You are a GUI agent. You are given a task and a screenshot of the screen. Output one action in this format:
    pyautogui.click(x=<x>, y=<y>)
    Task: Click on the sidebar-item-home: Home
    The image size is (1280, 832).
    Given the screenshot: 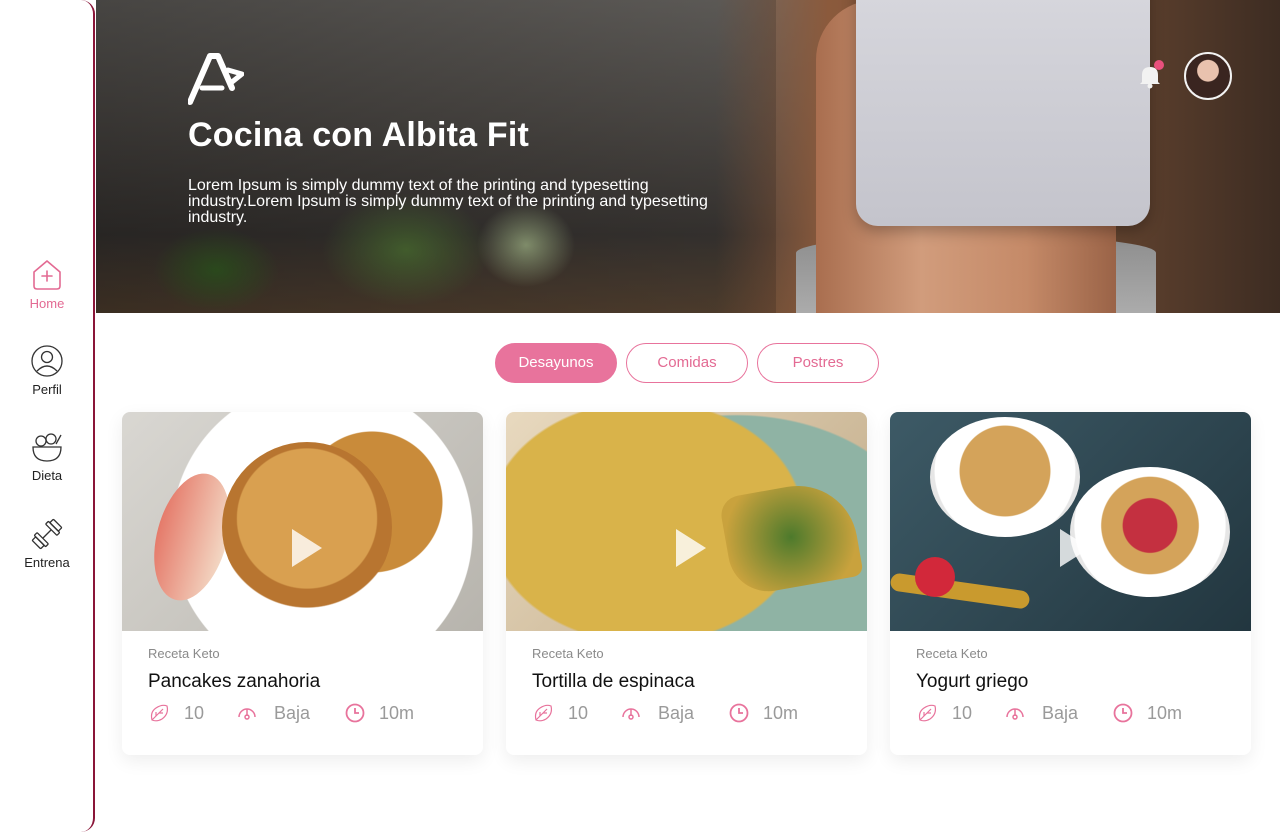 What is the action you would take?
    pyautogui.click(x=47, y=284)
    